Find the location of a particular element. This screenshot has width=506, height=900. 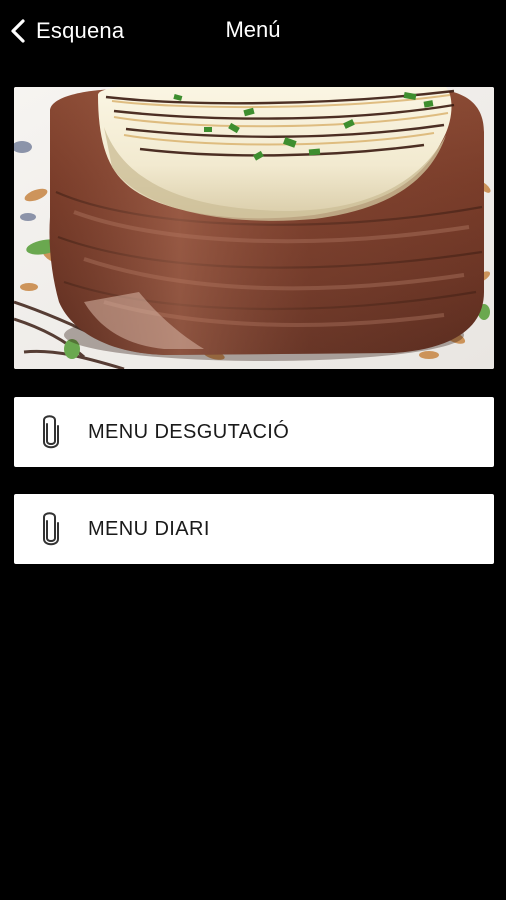

page-title: Menú is located at coordinates (253, 29).